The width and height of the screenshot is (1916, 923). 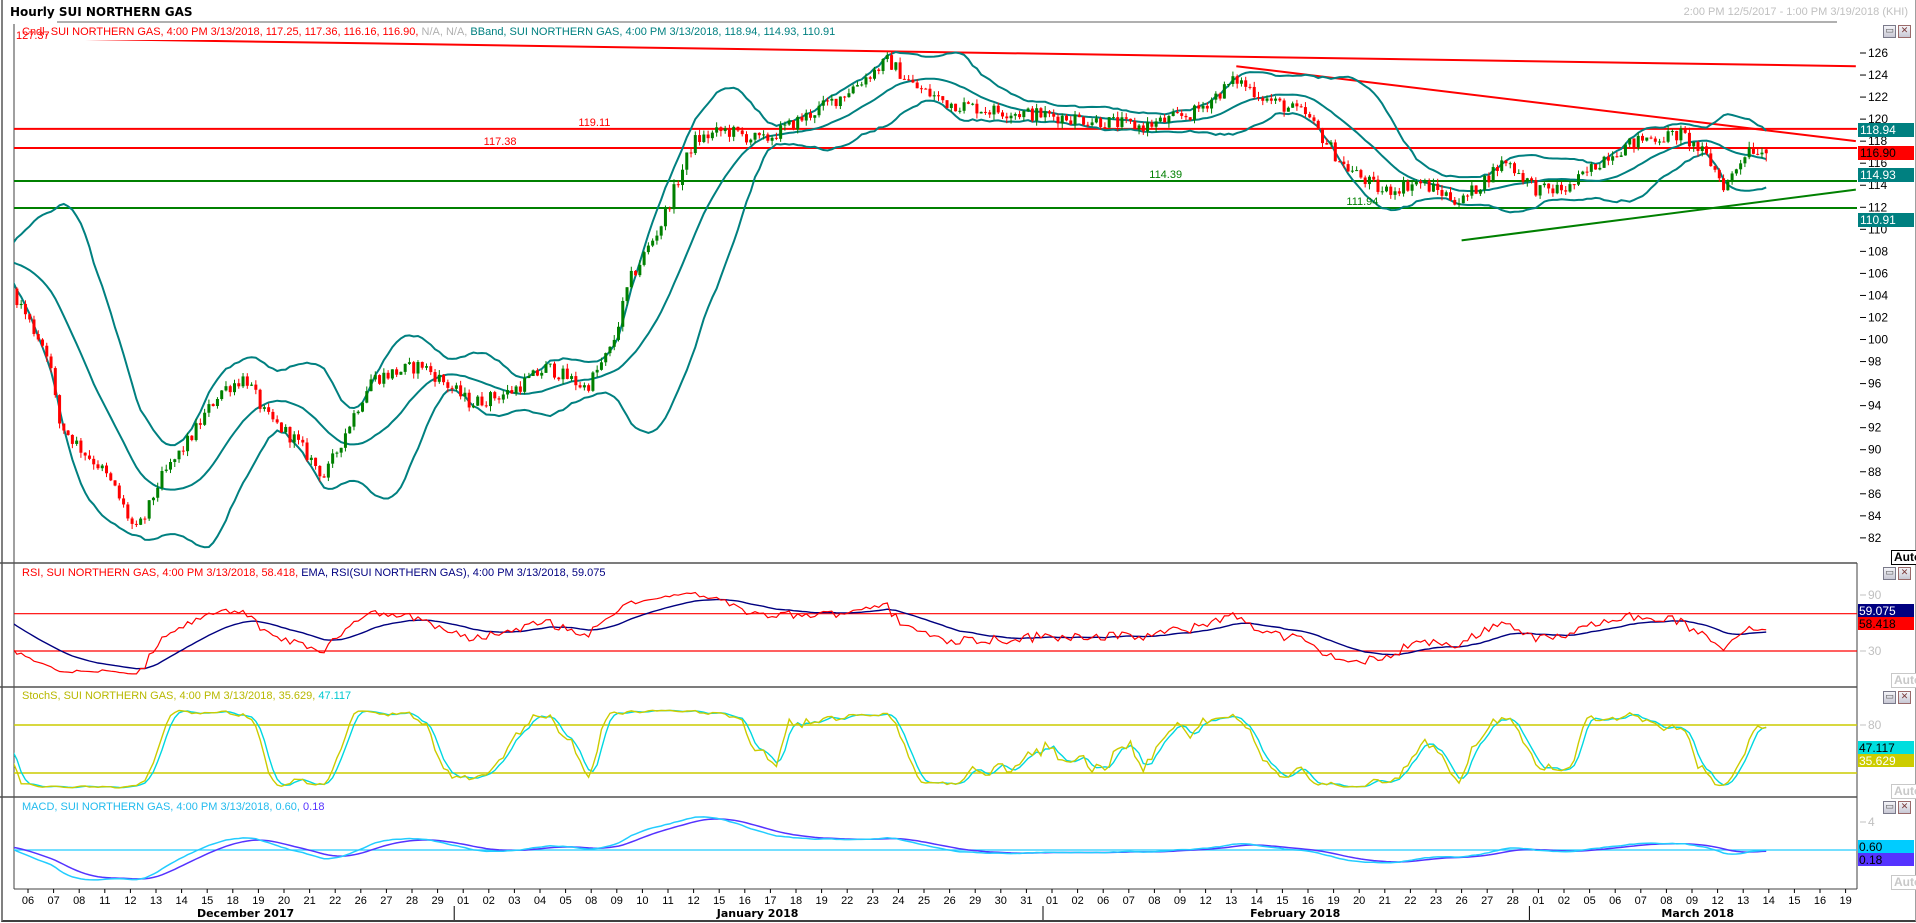 I want to click on price-axis-label: 122, so click(x=1878, y=97).